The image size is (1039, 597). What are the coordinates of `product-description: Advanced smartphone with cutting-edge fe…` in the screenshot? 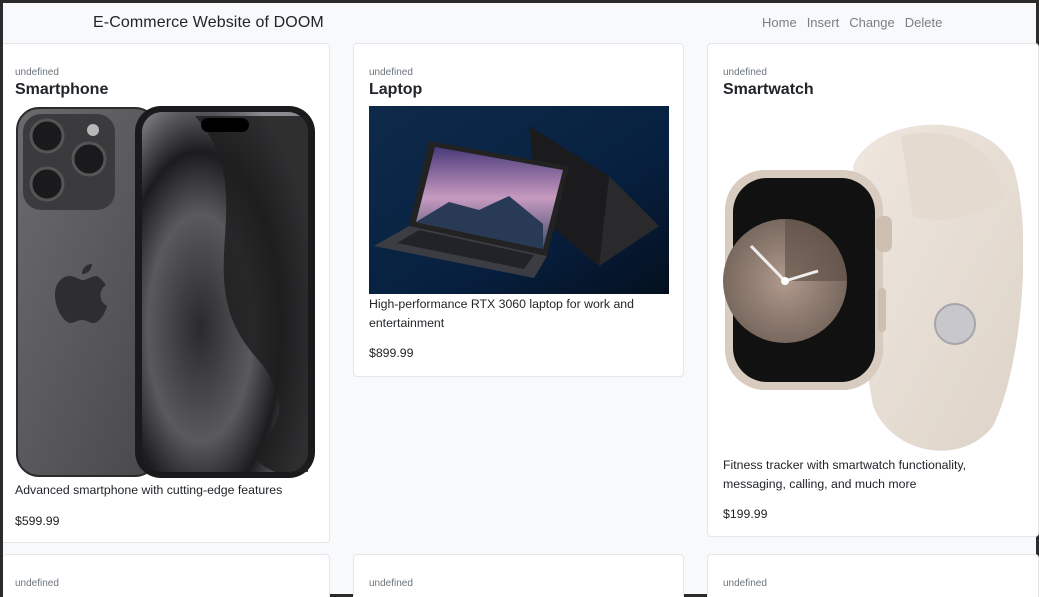 It's located at (149, 490).